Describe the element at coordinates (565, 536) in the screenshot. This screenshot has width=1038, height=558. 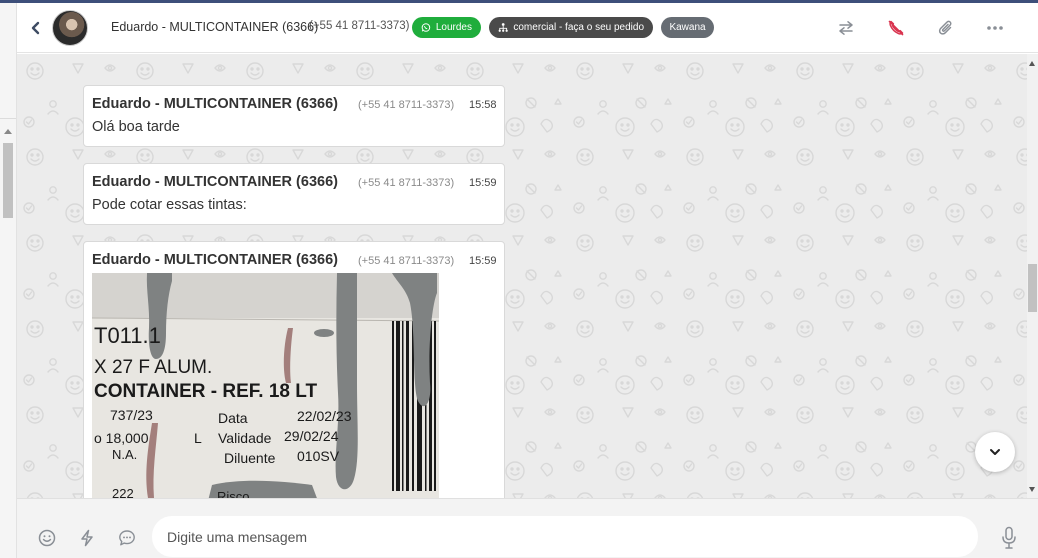
I see `message-input` at that location.